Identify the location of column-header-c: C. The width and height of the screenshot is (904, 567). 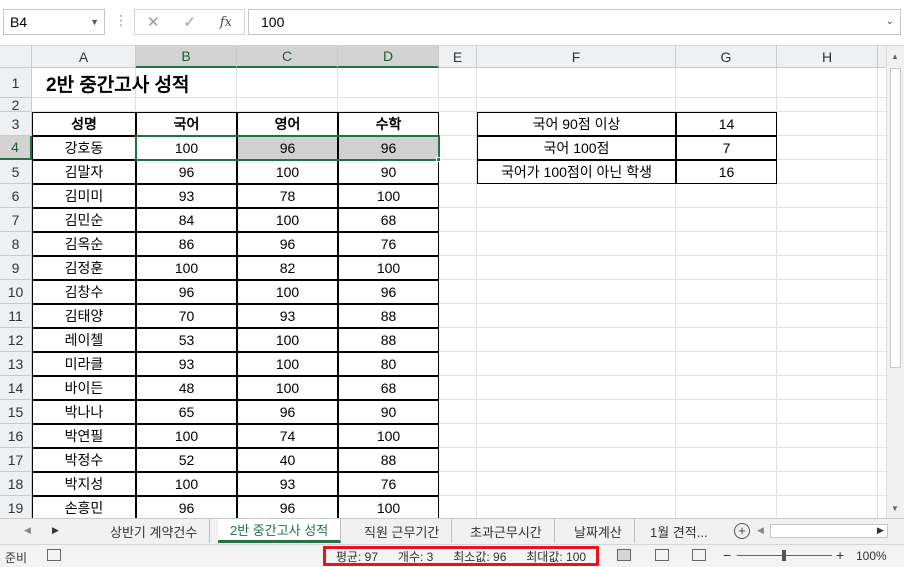
(287, 57).